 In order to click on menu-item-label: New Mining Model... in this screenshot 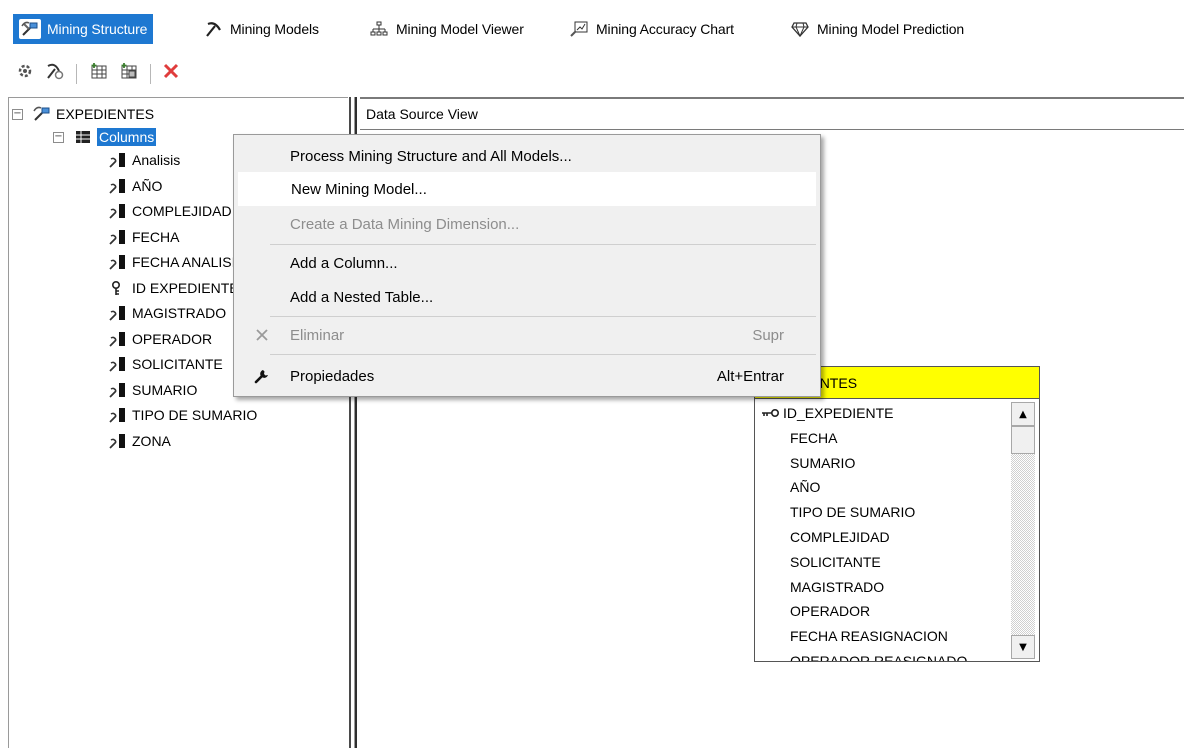, I will do `click(359, 189)`.